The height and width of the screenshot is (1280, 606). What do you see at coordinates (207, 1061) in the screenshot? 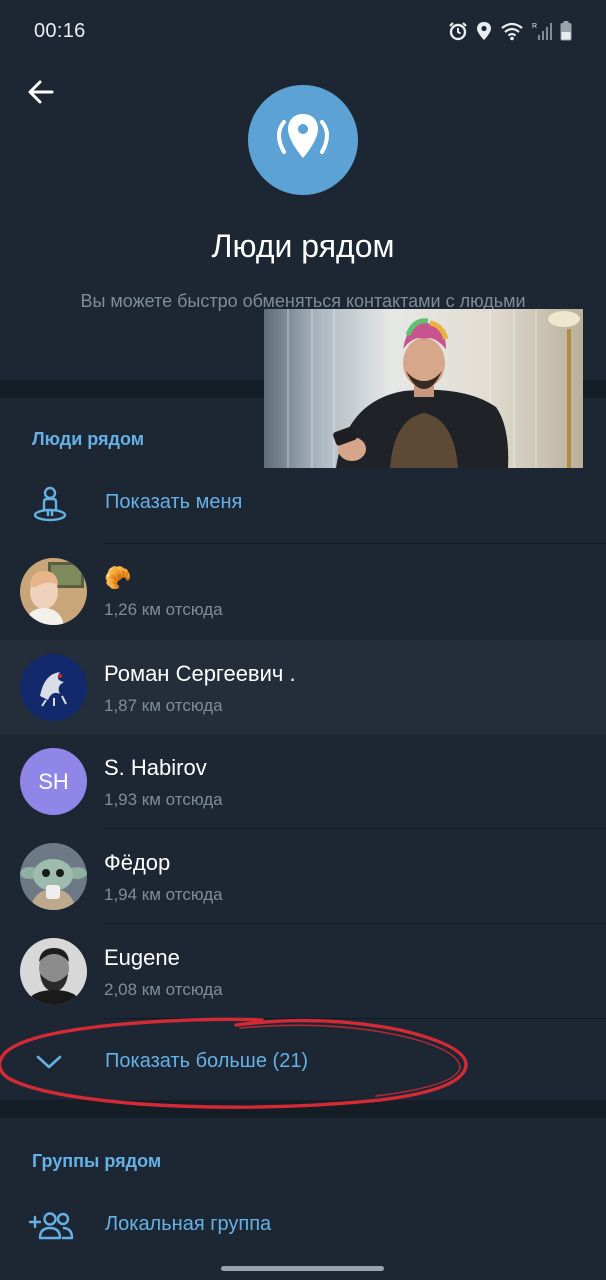
I see `show-more-label: Показать больше (21)` at bounding box center [207, 1061].